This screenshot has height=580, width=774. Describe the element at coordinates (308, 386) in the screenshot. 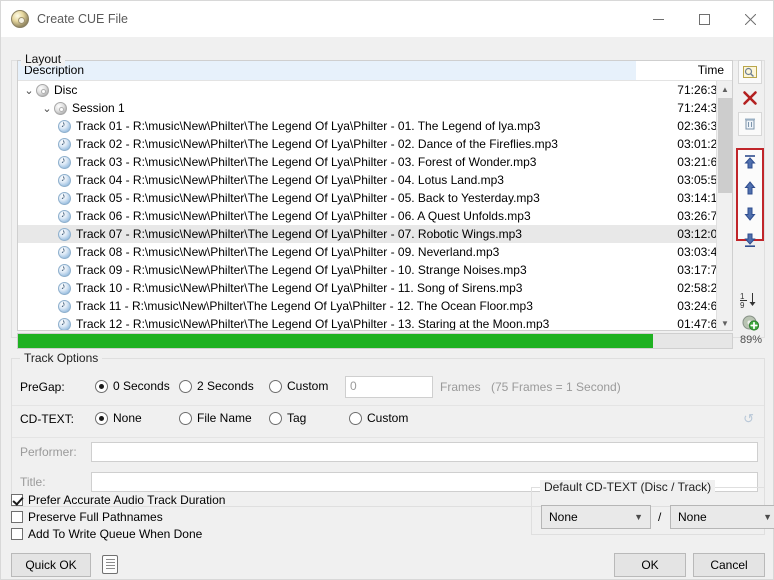

I see `radio-label: Custom` at that location.